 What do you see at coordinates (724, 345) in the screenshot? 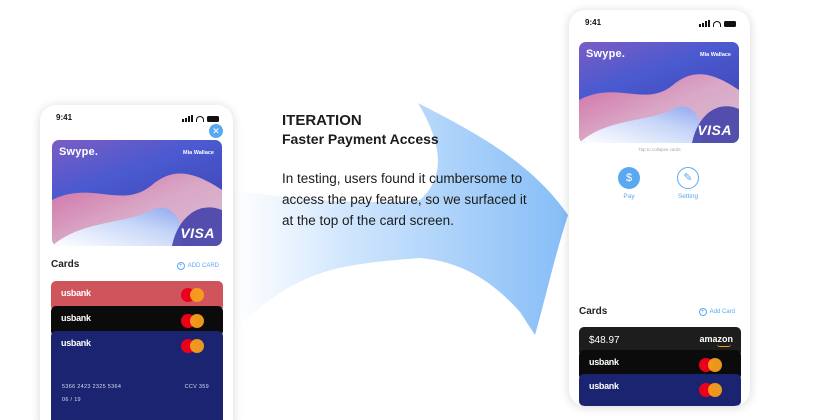
I see `amazon-smile-icon` at bounding box center [724, 345].